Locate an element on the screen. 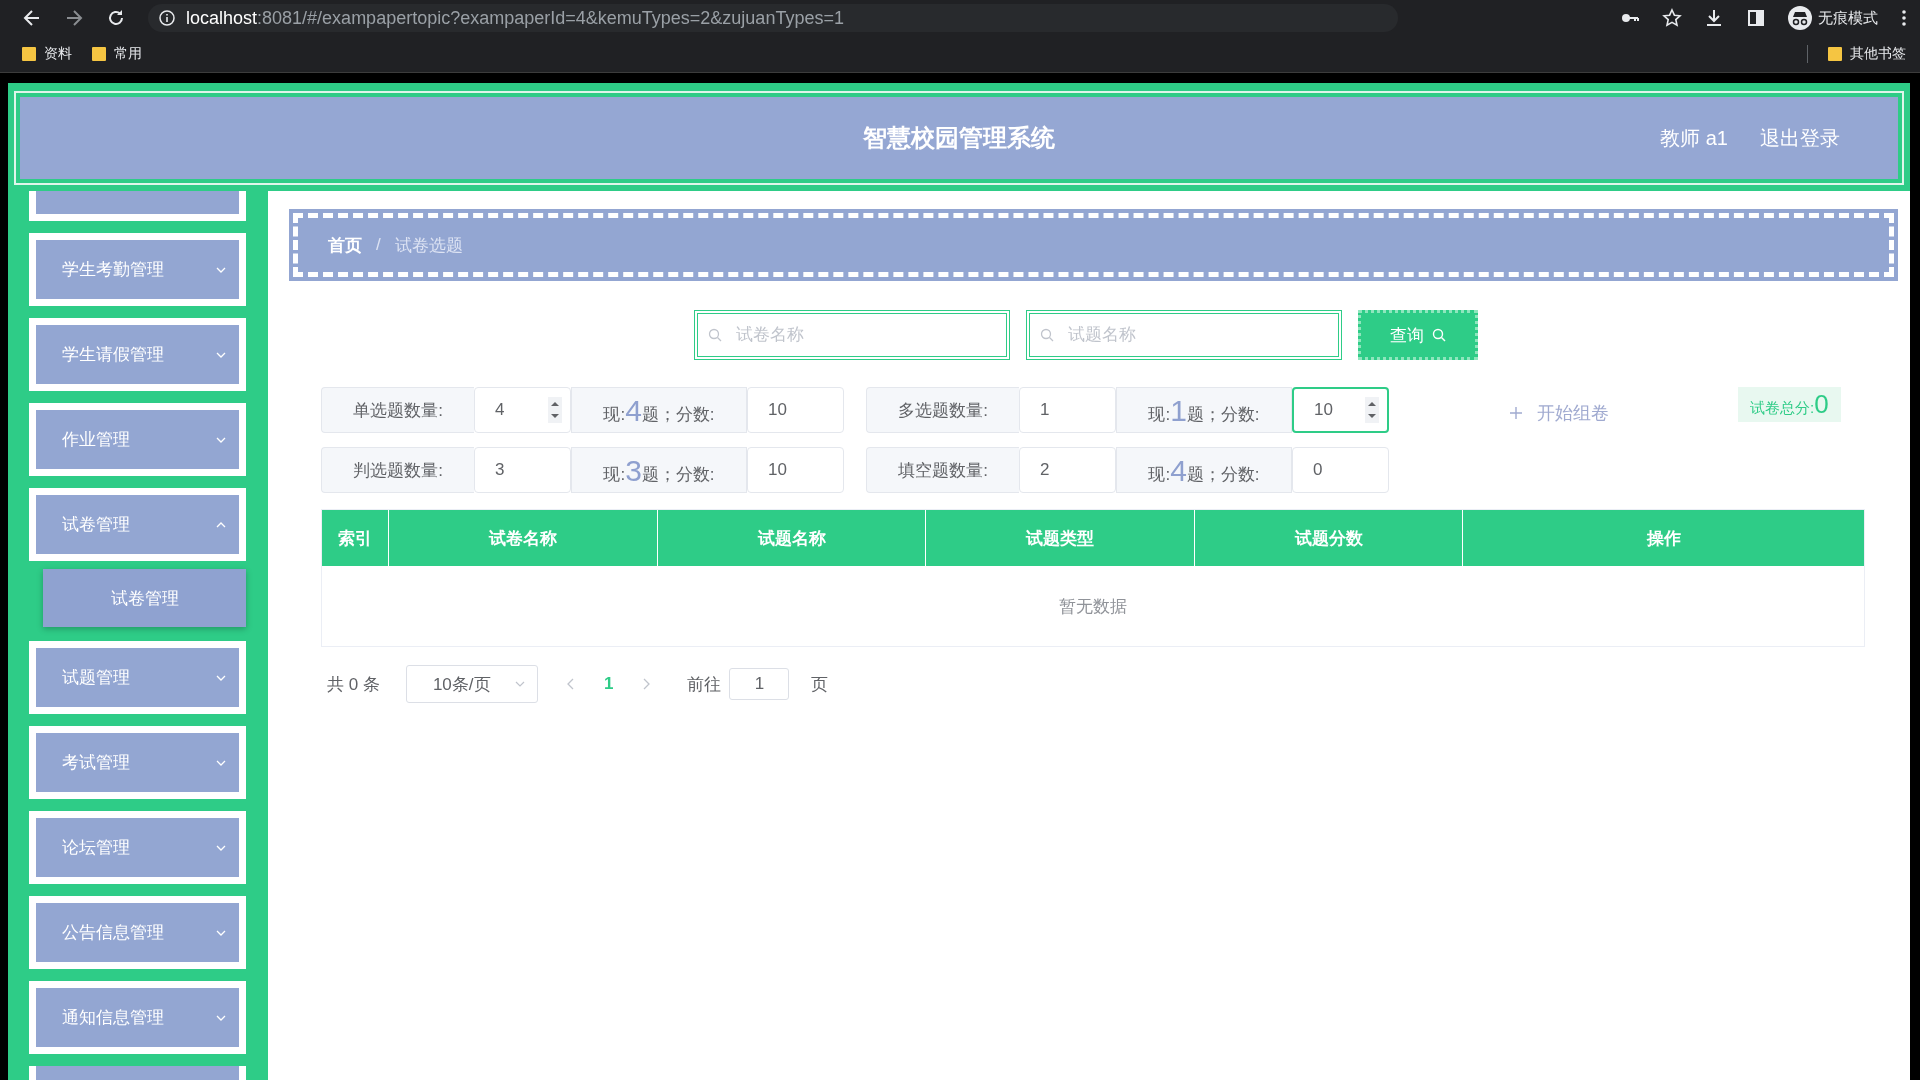 Image resolution: width=1920 pixels, height=1080 pixels. page-size-select: 10条/页 is located at coordinates (471, 684).